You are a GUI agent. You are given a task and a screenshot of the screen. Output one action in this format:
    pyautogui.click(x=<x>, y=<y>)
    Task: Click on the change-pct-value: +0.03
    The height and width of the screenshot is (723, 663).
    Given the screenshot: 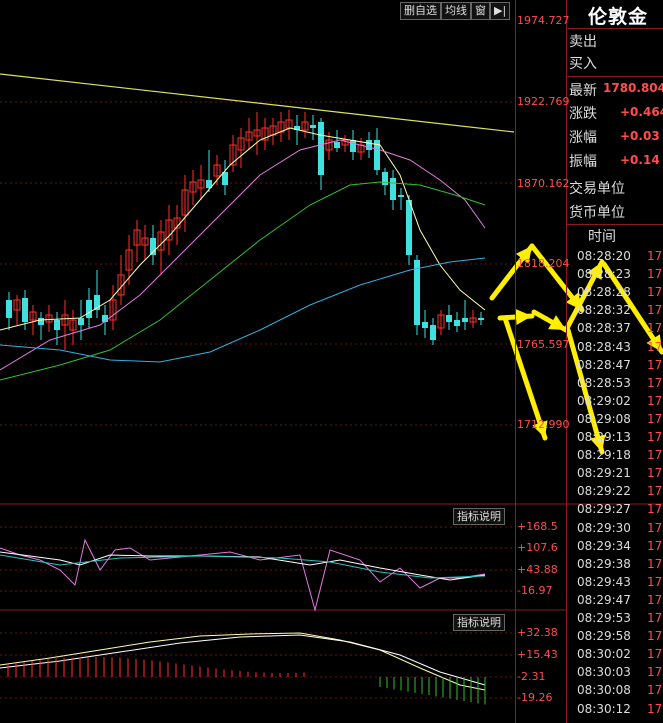 What is the action you would take?
    pyautogui.click(x=640, y=136)
    